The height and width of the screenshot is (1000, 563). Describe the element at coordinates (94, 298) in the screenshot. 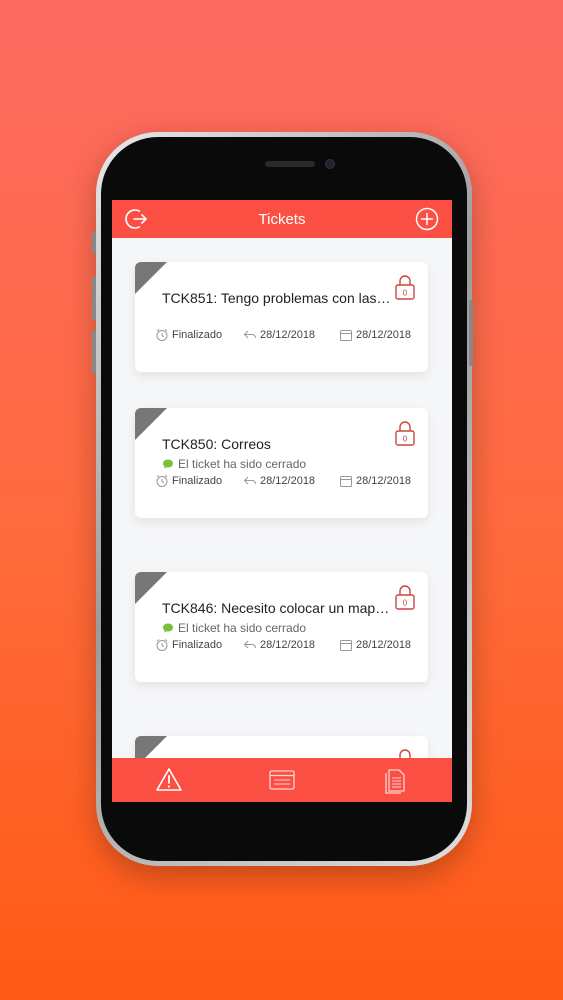

I see `volume-up-button` at that location.